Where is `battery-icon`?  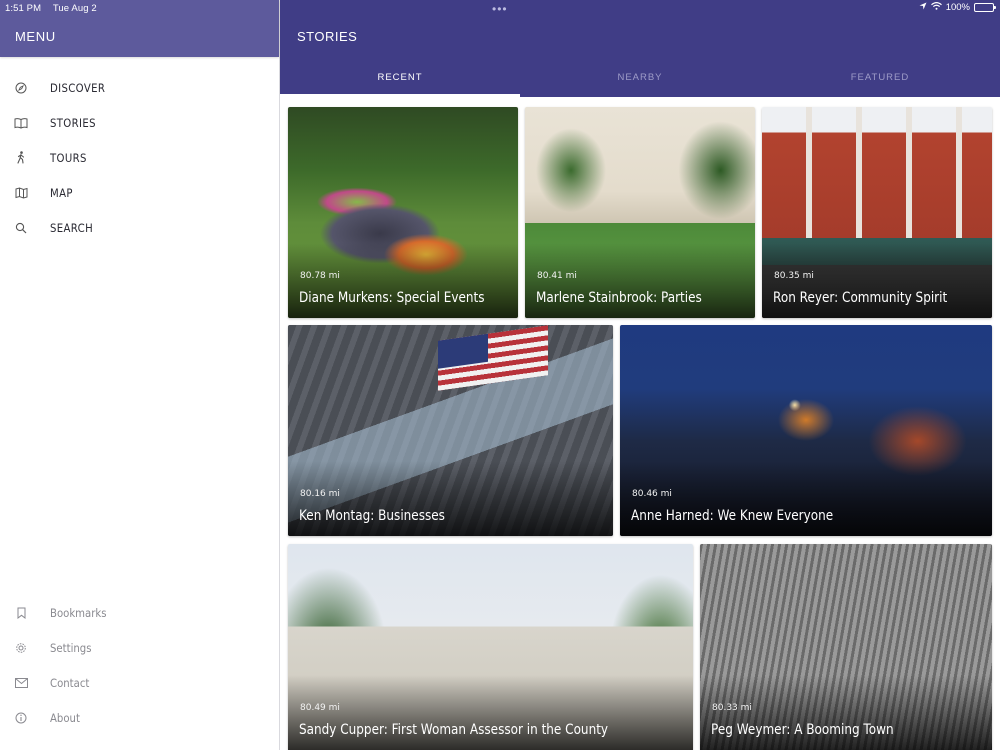 battery-icon is located at coordinates (985, 7).